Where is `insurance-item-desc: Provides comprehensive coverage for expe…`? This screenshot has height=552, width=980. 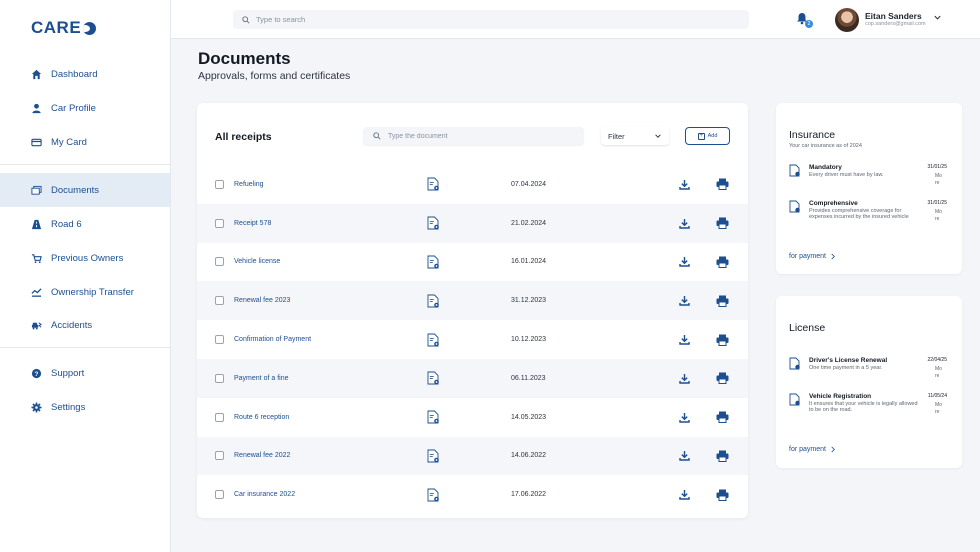
insurance-item-desc: Provides comprehensive coverage for expe… is located at coordinates (859, 214).